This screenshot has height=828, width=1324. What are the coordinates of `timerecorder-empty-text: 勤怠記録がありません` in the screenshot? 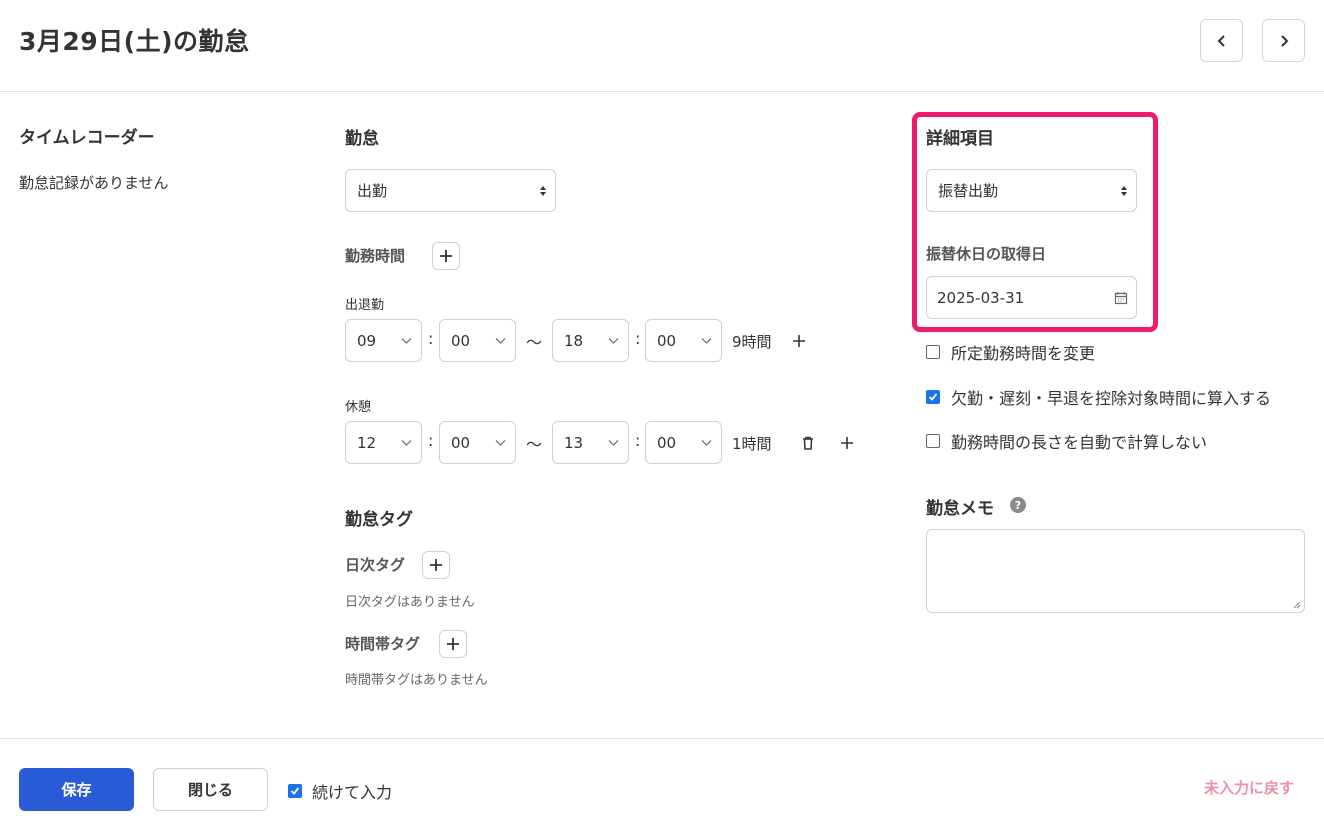 It's located at (94, 183).